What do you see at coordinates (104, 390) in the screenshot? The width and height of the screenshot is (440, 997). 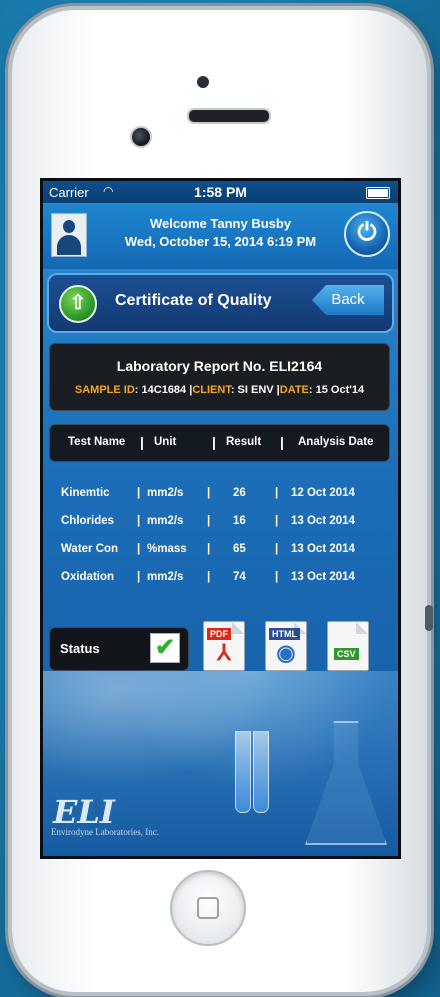 I see `sample-id-label: SAMPLE ID` at bounding box center [104, 390].